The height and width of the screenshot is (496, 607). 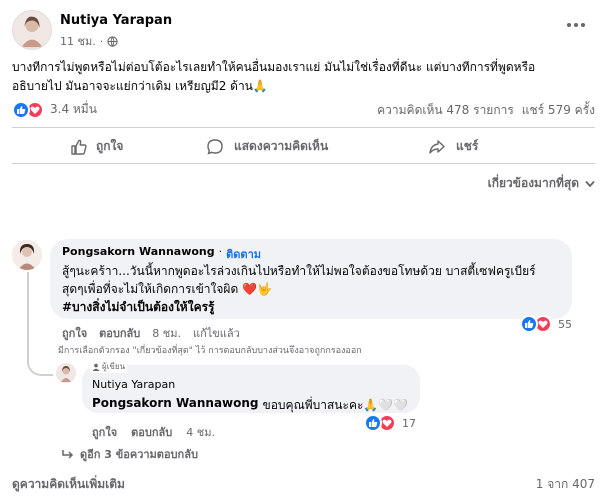 I want to click on comment-header: Pongsakorn Wannawong · ติดตาม, so click(x=161, y=254).